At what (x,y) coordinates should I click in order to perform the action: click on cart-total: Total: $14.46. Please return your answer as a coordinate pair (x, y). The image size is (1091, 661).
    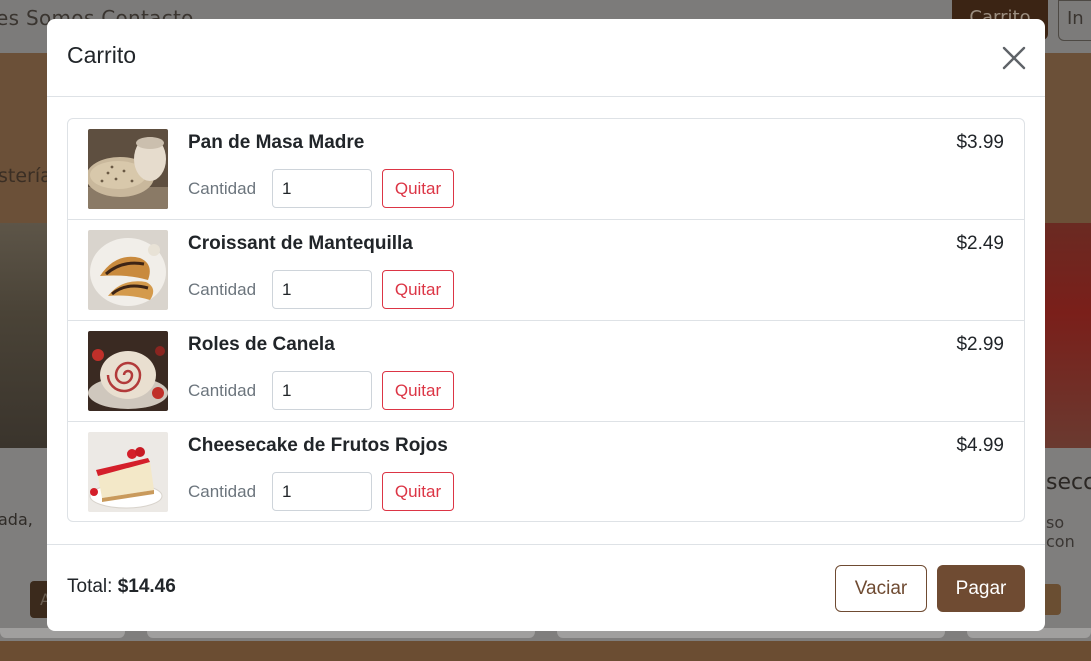
    Looking at the image, I should click on (121, 587).